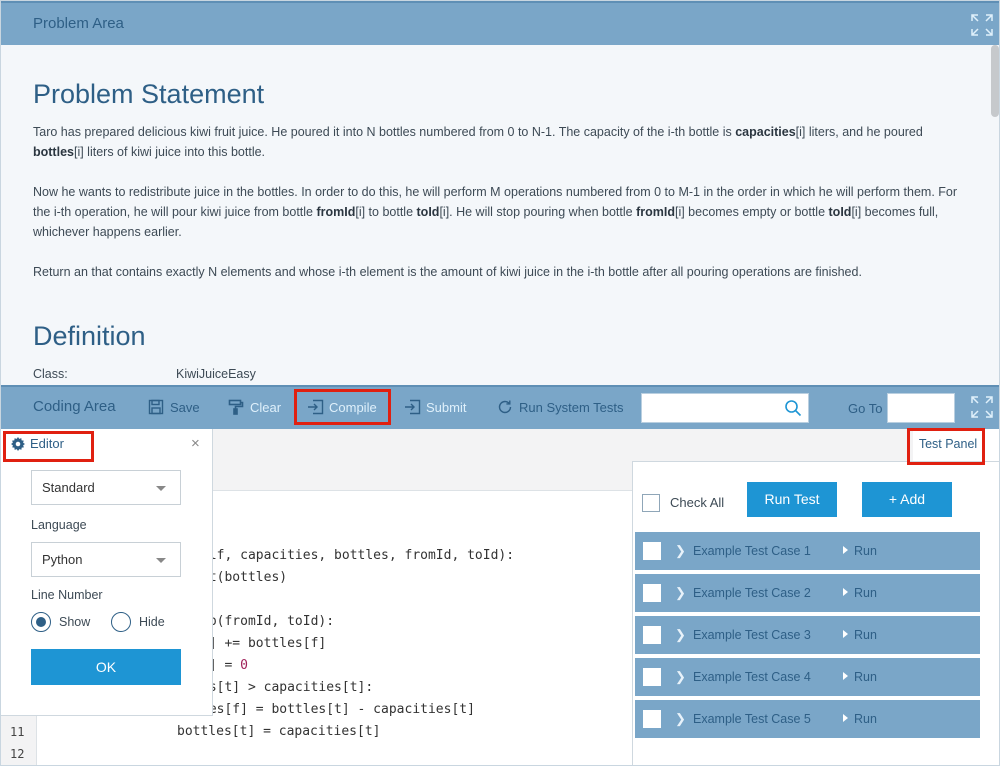 The height and width of the screenshot is (766, 1000). What do you see at coordinates (106, 667) in the screenshot?
I see `ok-button: OK` at bounding box center [106, 667].